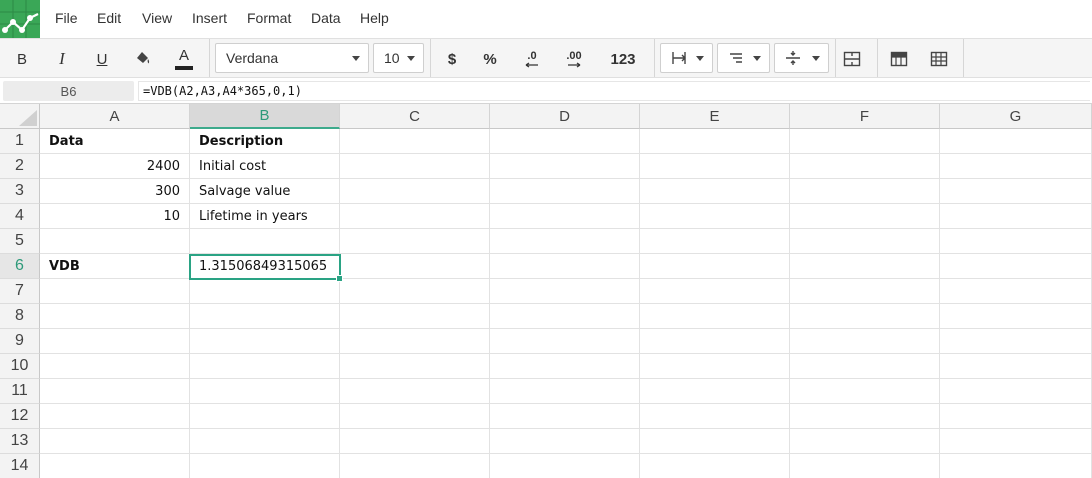  Describe the element at coordinates (265, 241) in the screenshot. I see `cell-b5` at that location.